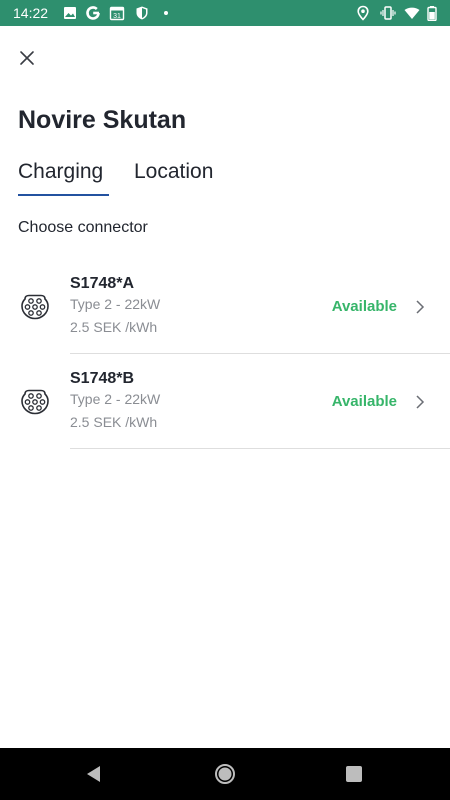 The image size is (450, 800). What do you see at coordinates (83, 227) in the screenshot?
I see `section-label: Choose connector` at bounding box center [83, 227].